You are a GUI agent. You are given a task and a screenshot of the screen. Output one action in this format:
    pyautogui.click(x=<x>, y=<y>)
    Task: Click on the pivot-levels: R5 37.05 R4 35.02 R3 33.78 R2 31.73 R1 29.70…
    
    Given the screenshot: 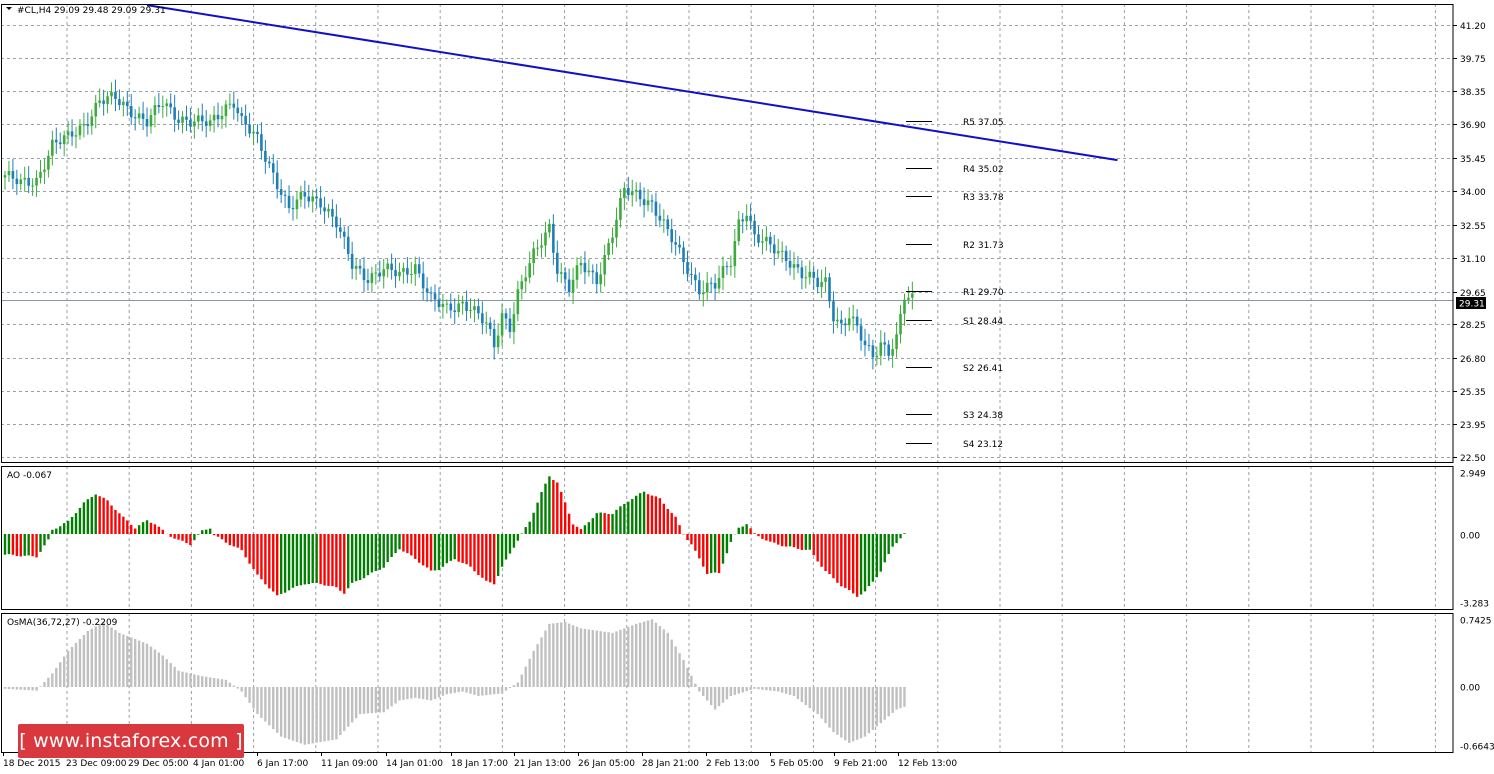 What is the action you would take?
    pyautogui.click(x=955, y=284)
    